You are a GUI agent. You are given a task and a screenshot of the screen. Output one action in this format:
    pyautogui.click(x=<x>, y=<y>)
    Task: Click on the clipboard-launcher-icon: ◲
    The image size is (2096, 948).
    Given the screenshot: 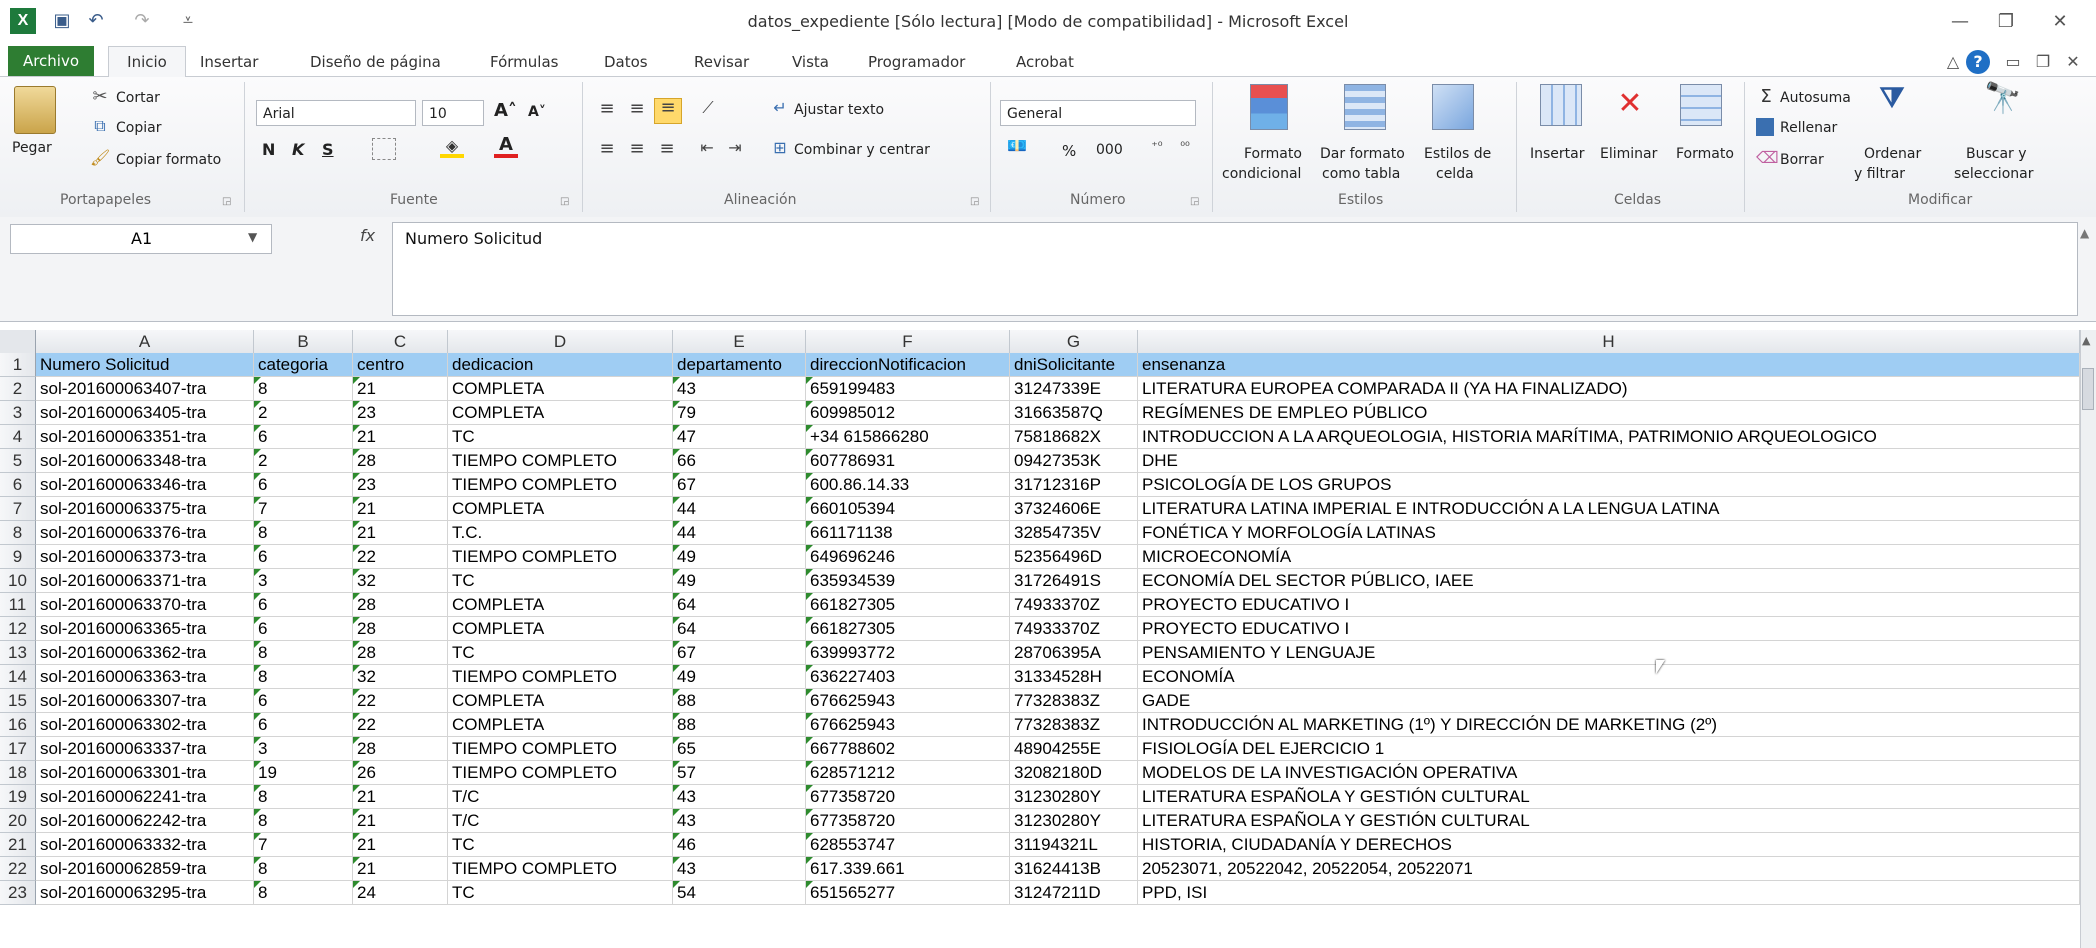 What is the action you would take?
    pyautogui.click(x=228, y=202)
    